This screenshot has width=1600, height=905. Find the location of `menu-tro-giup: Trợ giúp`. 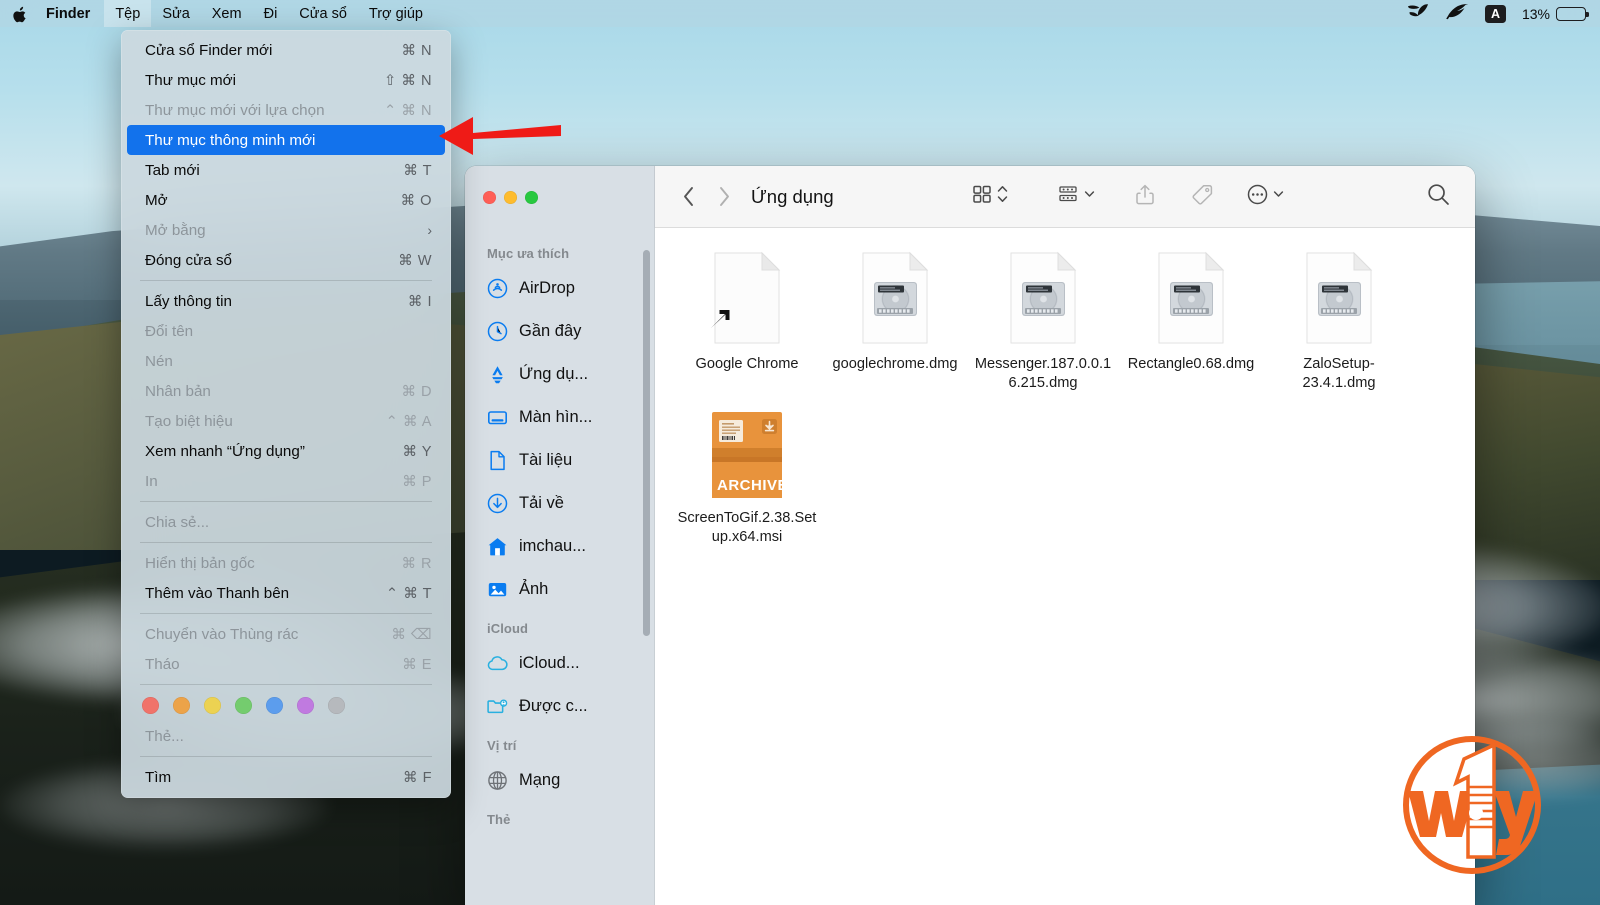

menu-tro-giup: Trợ giúp is located at coordinates (396, 13).